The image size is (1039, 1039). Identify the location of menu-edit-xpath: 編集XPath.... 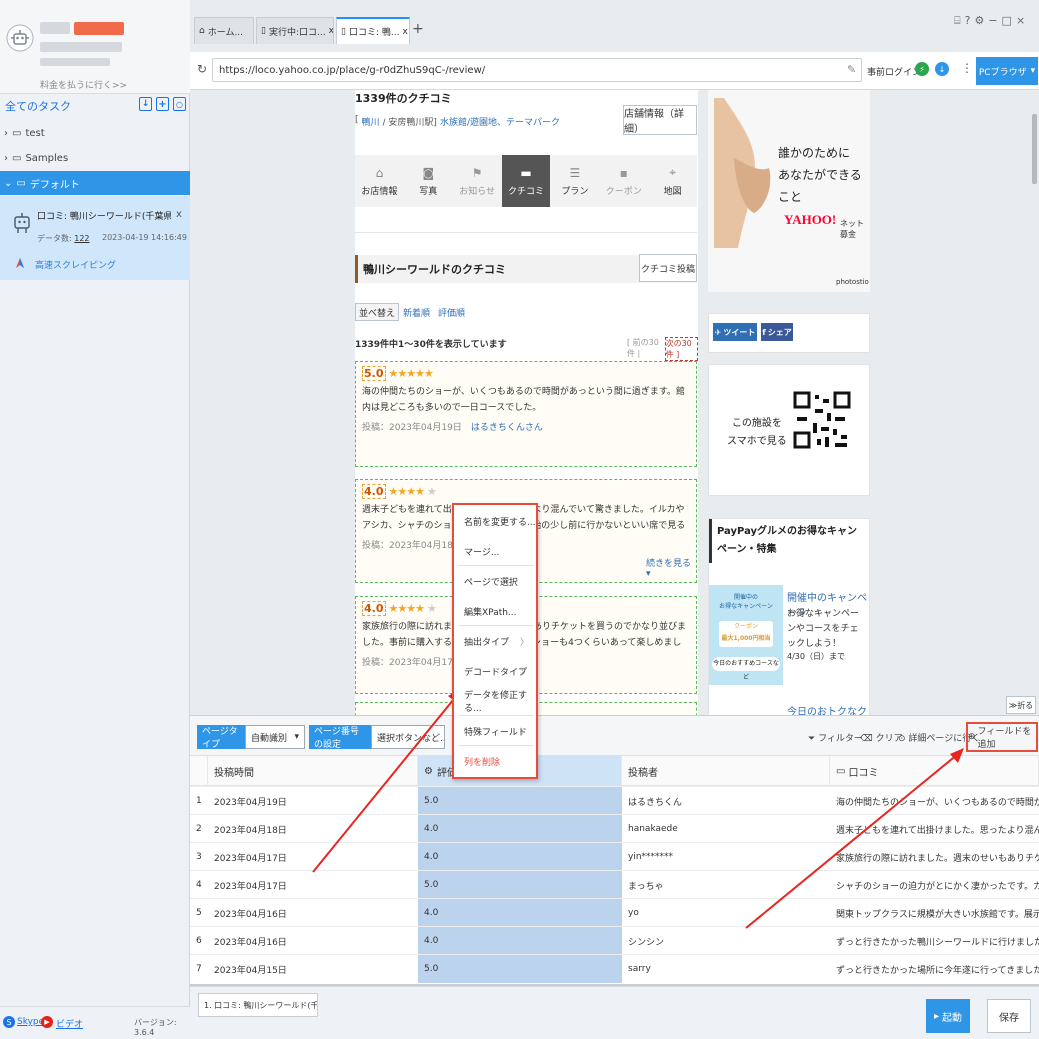
(495, 611).